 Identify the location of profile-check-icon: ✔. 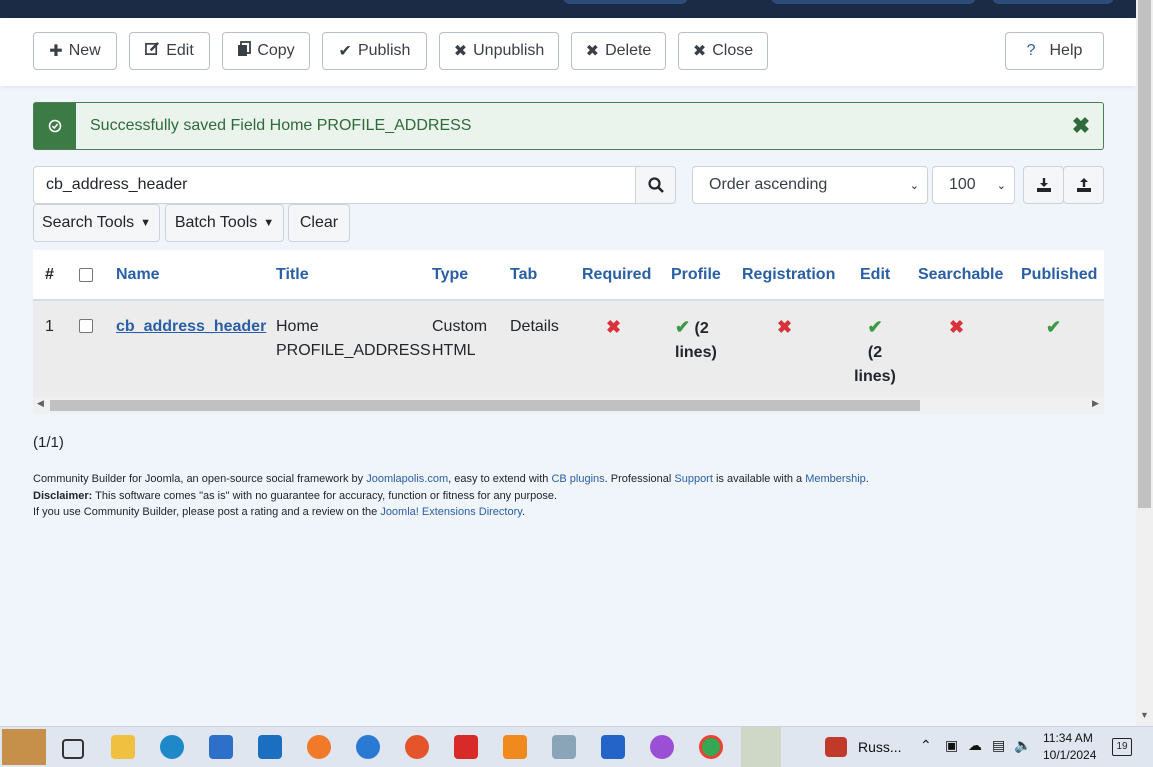
(683, 327).